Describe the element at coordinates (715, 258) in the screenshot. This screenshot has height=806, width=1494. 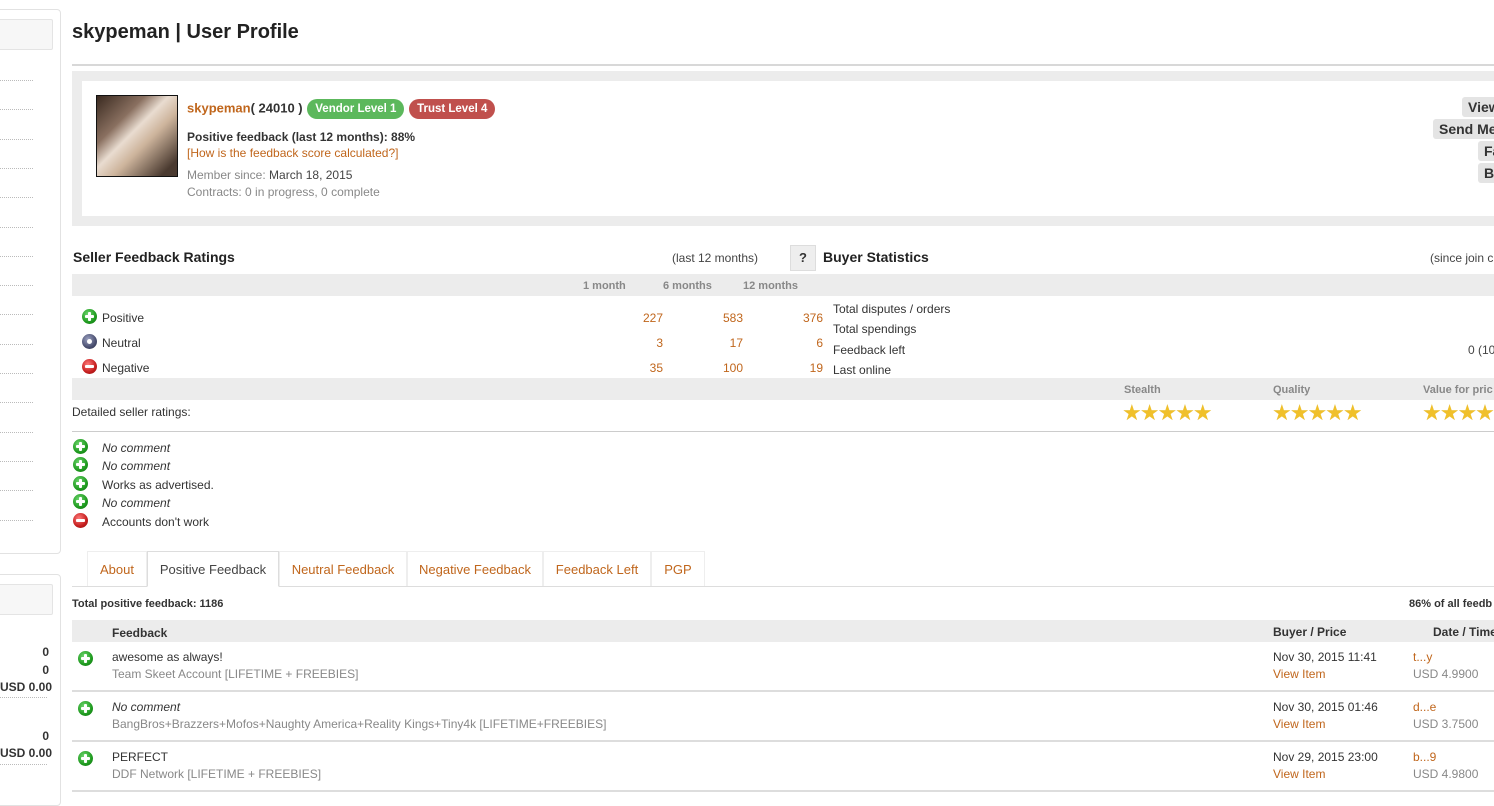
I see `seller-ratings-period: (last 12 months)` at that location.